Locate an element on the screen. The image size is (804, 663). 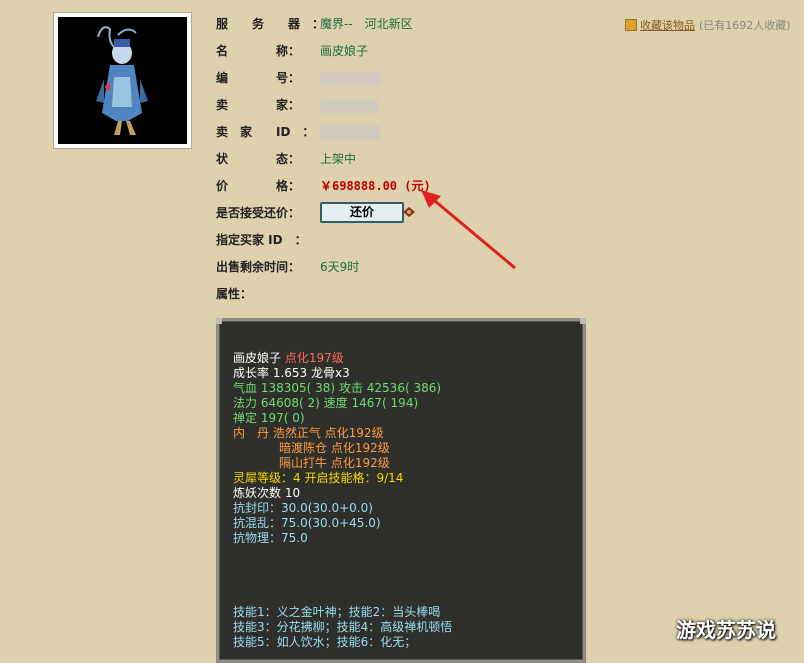
favorite-link: 收藏该物品 is located at coordinates (667, 25).